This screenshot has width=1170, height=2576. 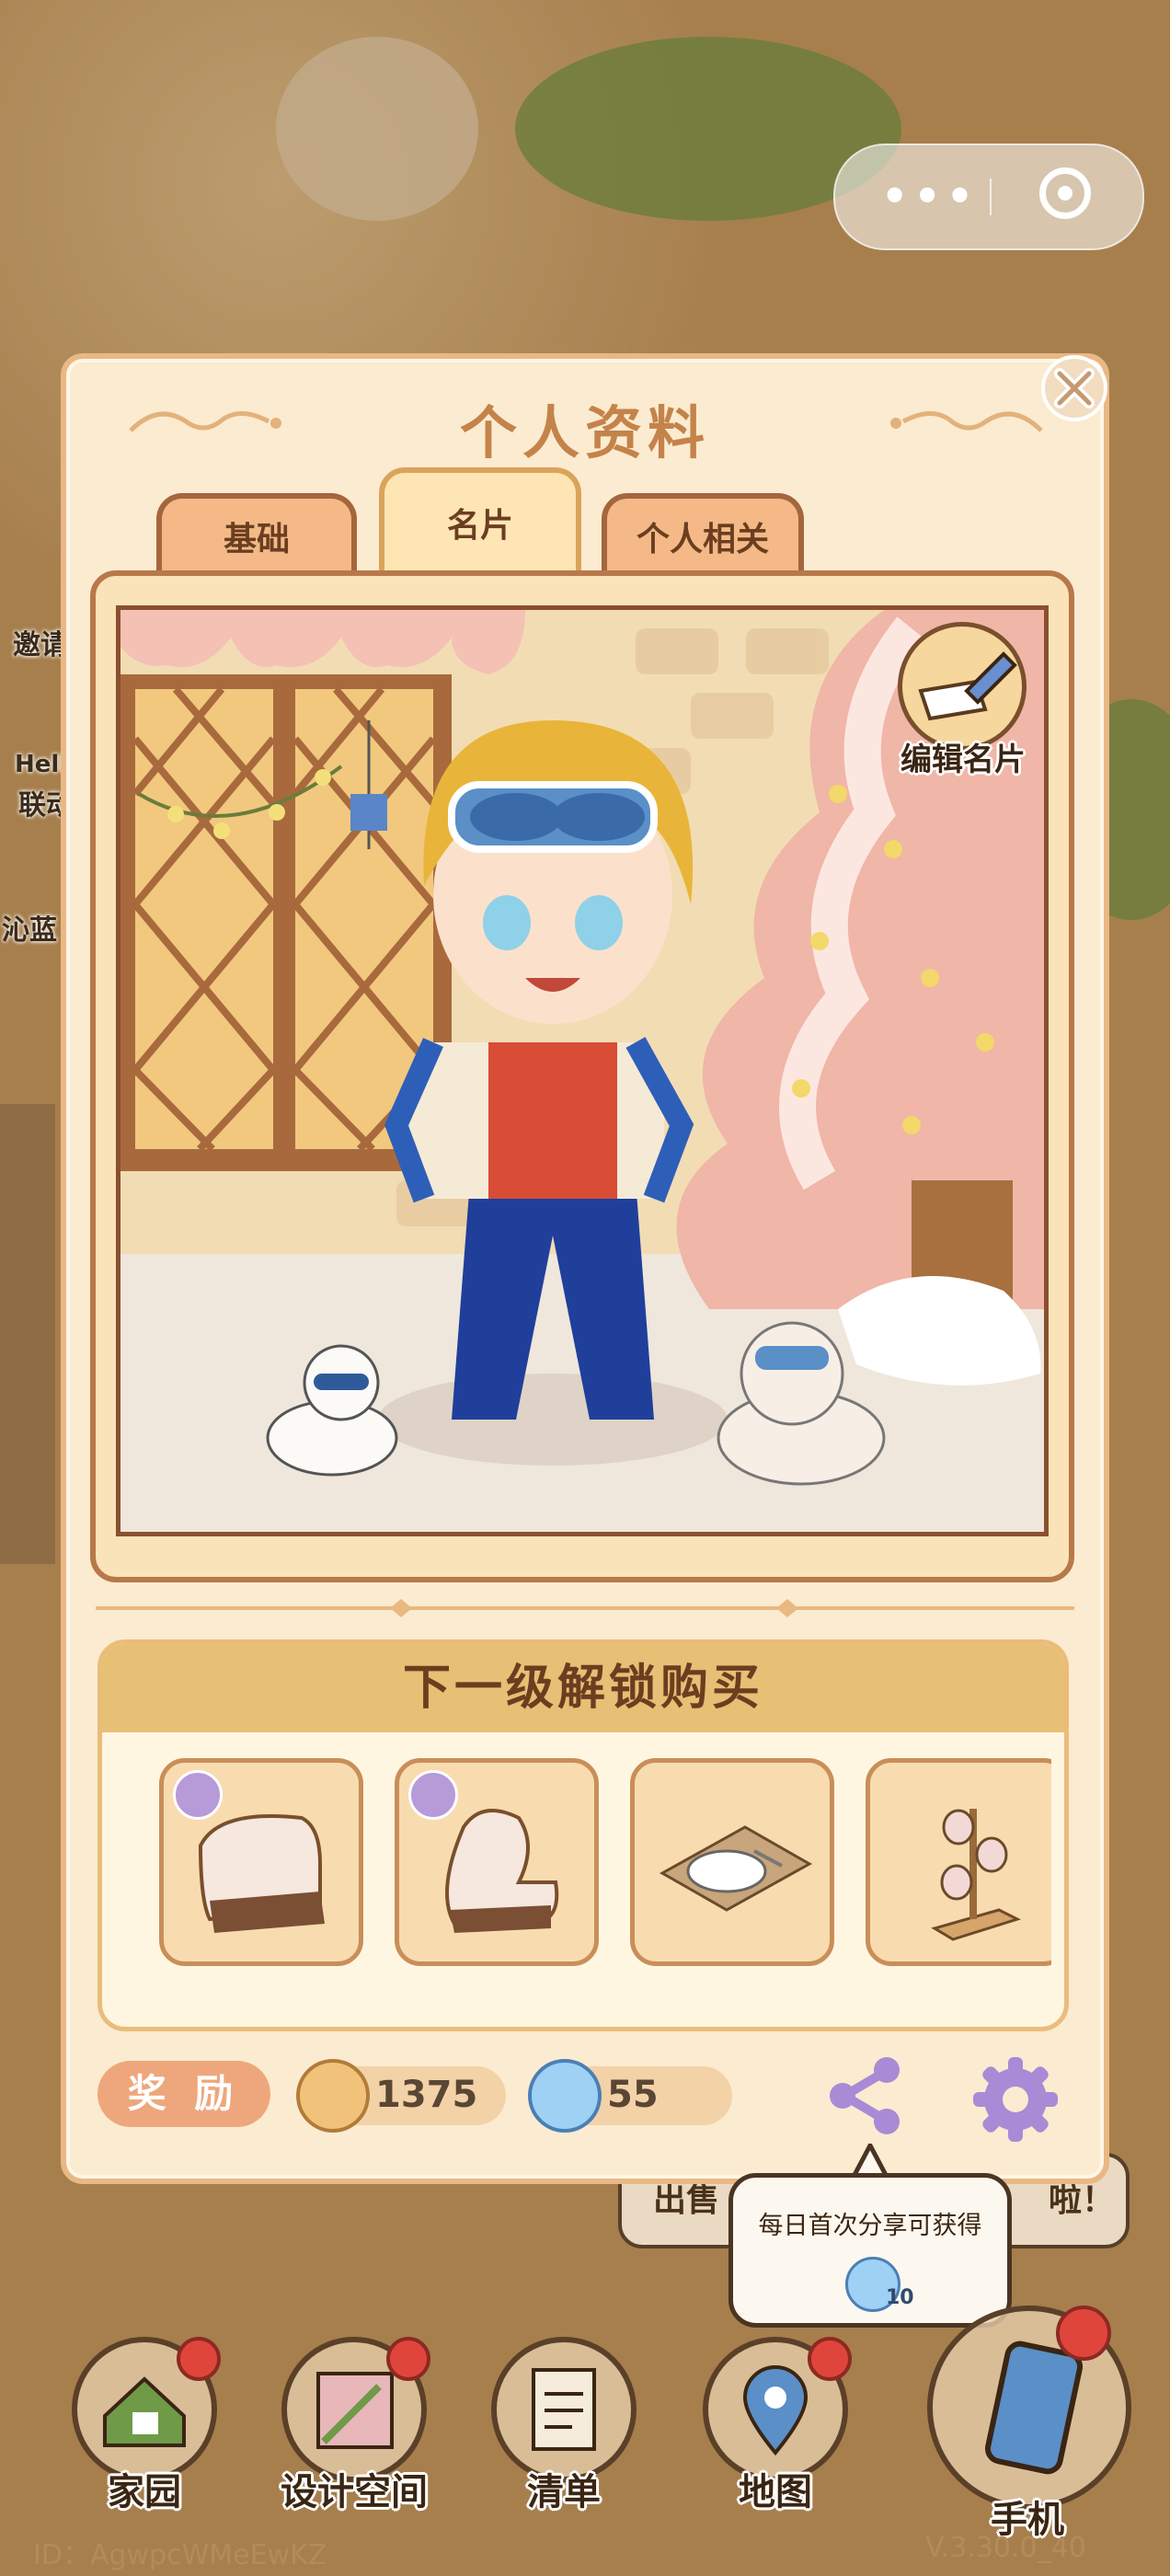 What do you see at coordinates (900, 2297) in the screenshot?
I see `tooltip-amount: 10` at bounding box center [900, 2297].